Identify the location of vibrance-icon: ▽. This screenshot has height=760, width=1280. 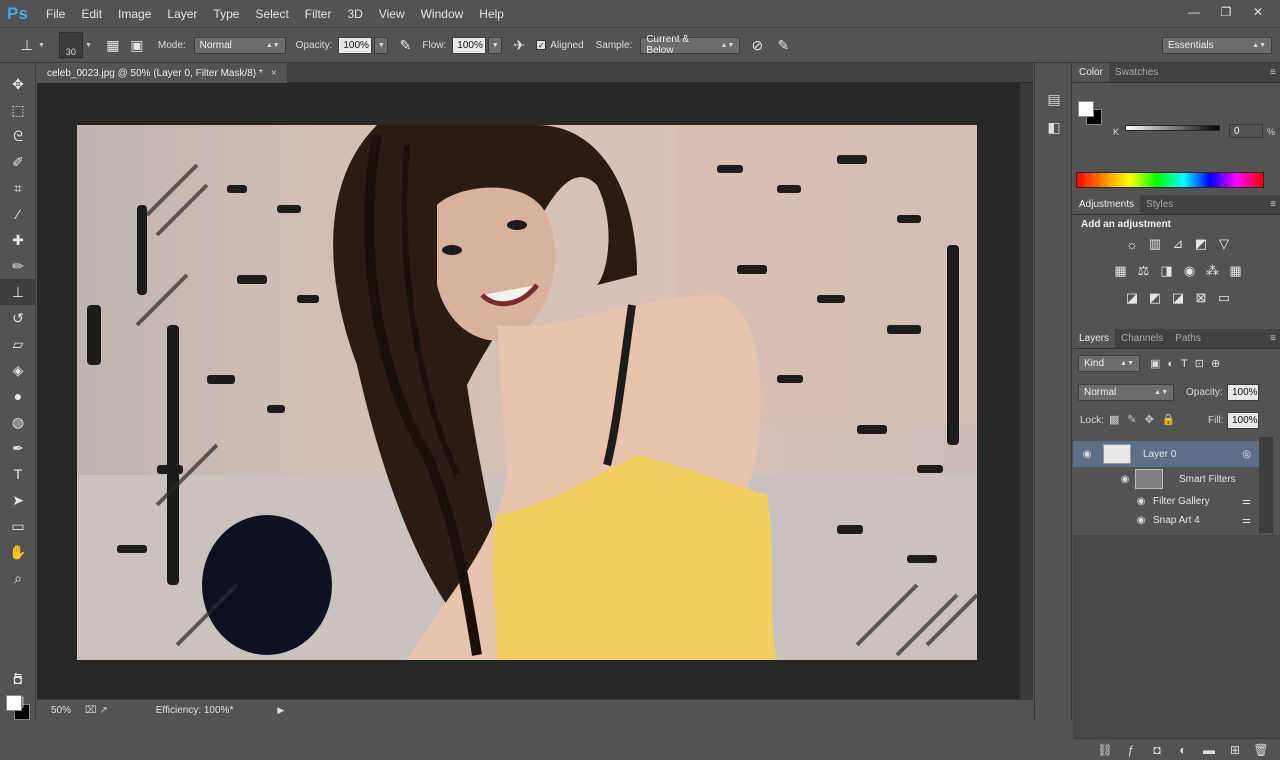
(1224, 244).